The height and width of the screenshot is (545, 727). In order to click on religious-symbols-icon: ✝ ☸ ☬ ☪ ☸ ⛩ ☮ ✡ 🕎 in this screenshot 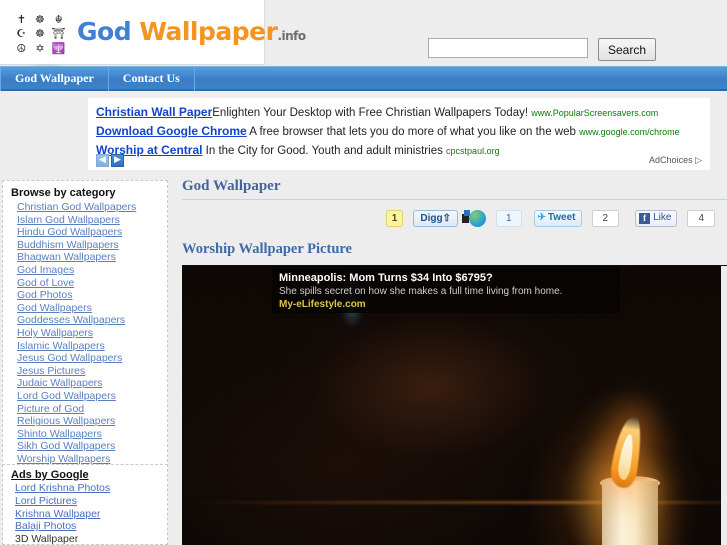, I will do `click(40, 34)`.